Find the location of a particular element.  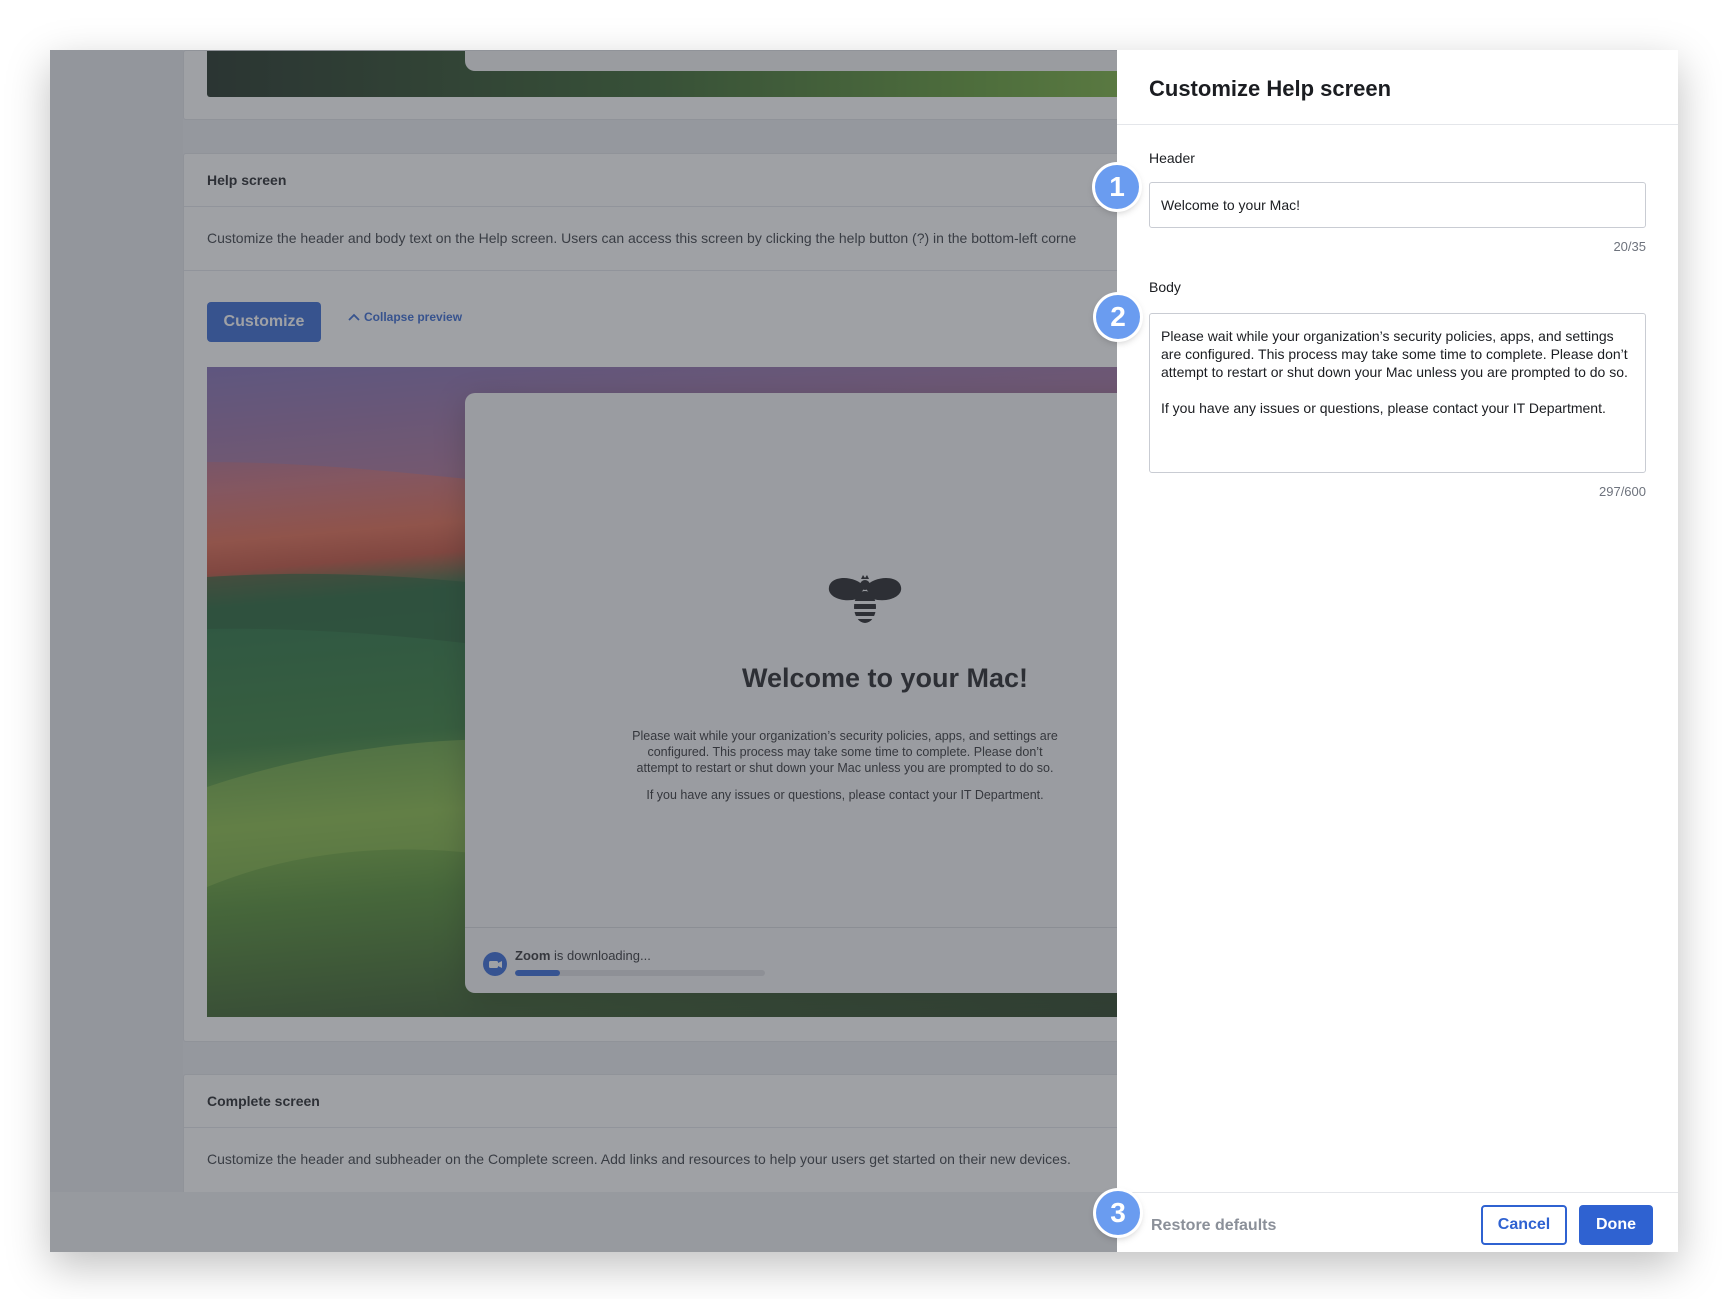

drawer-footer-divider is located at coordinates (1397, 1192).